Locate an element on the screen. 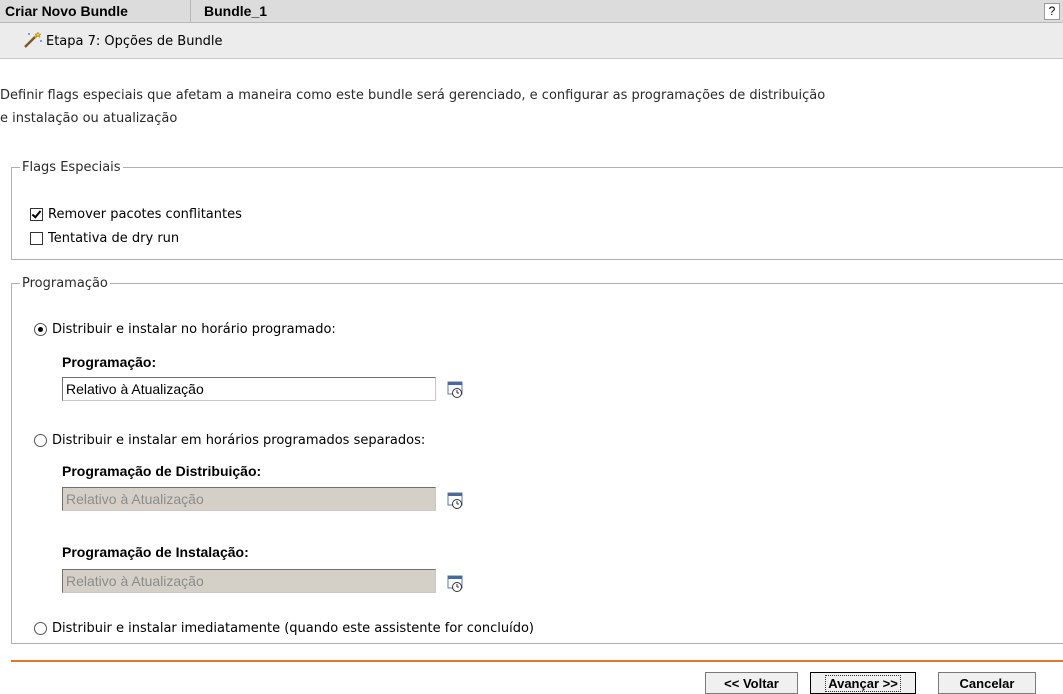  schedule-field is located at coordinates (249, 389).